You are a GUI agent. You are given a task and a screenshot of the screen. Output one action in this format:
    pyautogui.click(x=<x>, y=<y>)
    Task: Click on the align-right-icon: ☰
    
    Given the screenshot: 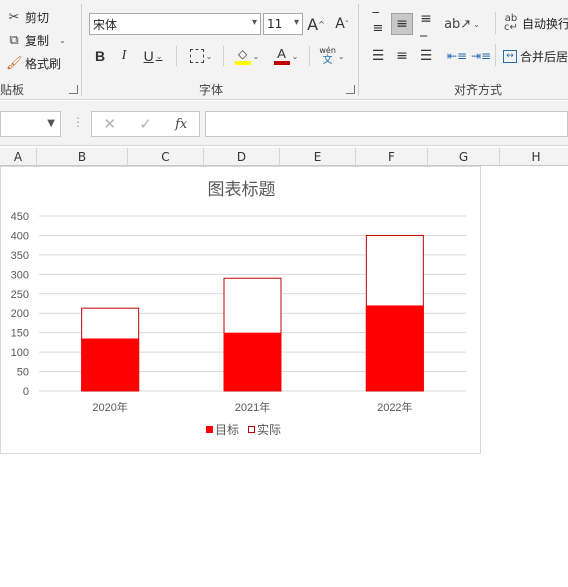 What is the action you would take?
    pyautogui.click(x=426, y=56)
    